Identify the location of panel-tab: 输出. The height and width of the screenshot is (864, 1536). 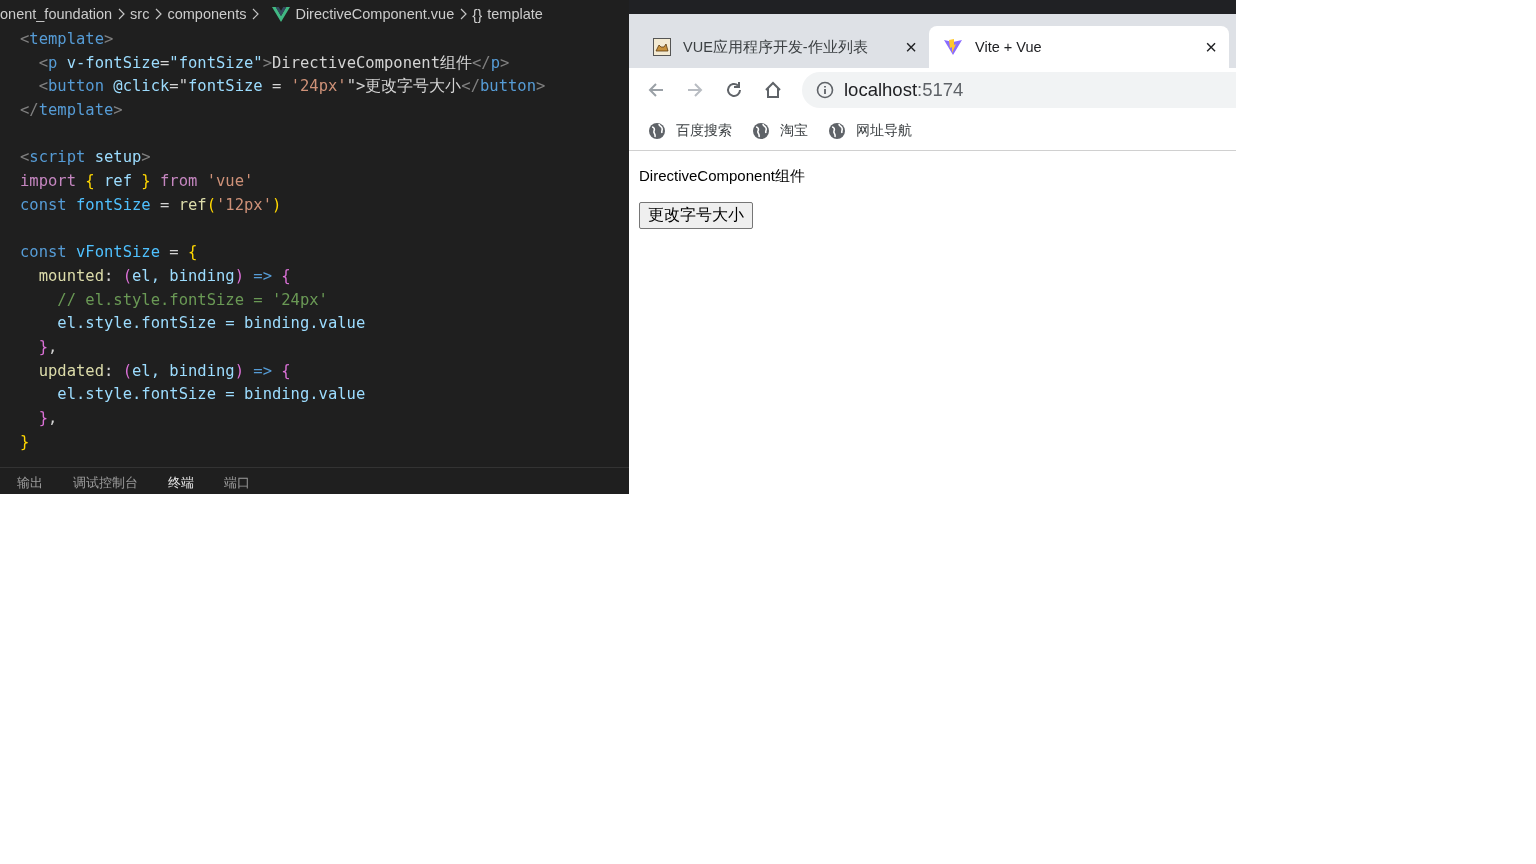
(30, 484).